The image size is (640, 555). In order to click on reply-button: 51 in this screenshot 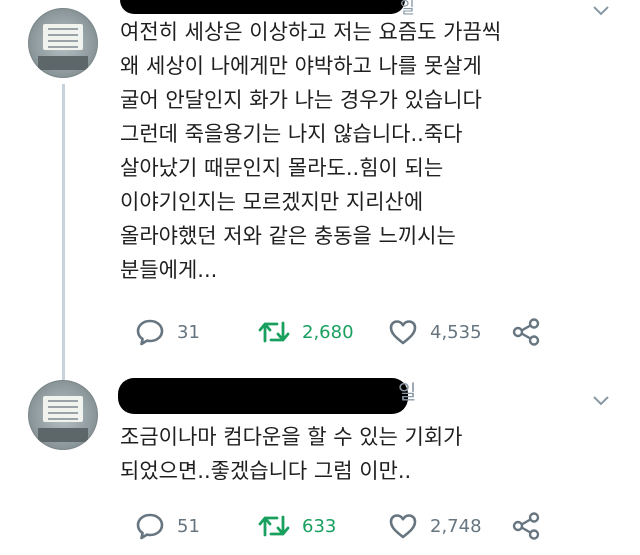, I will do `click(167, 526)`.